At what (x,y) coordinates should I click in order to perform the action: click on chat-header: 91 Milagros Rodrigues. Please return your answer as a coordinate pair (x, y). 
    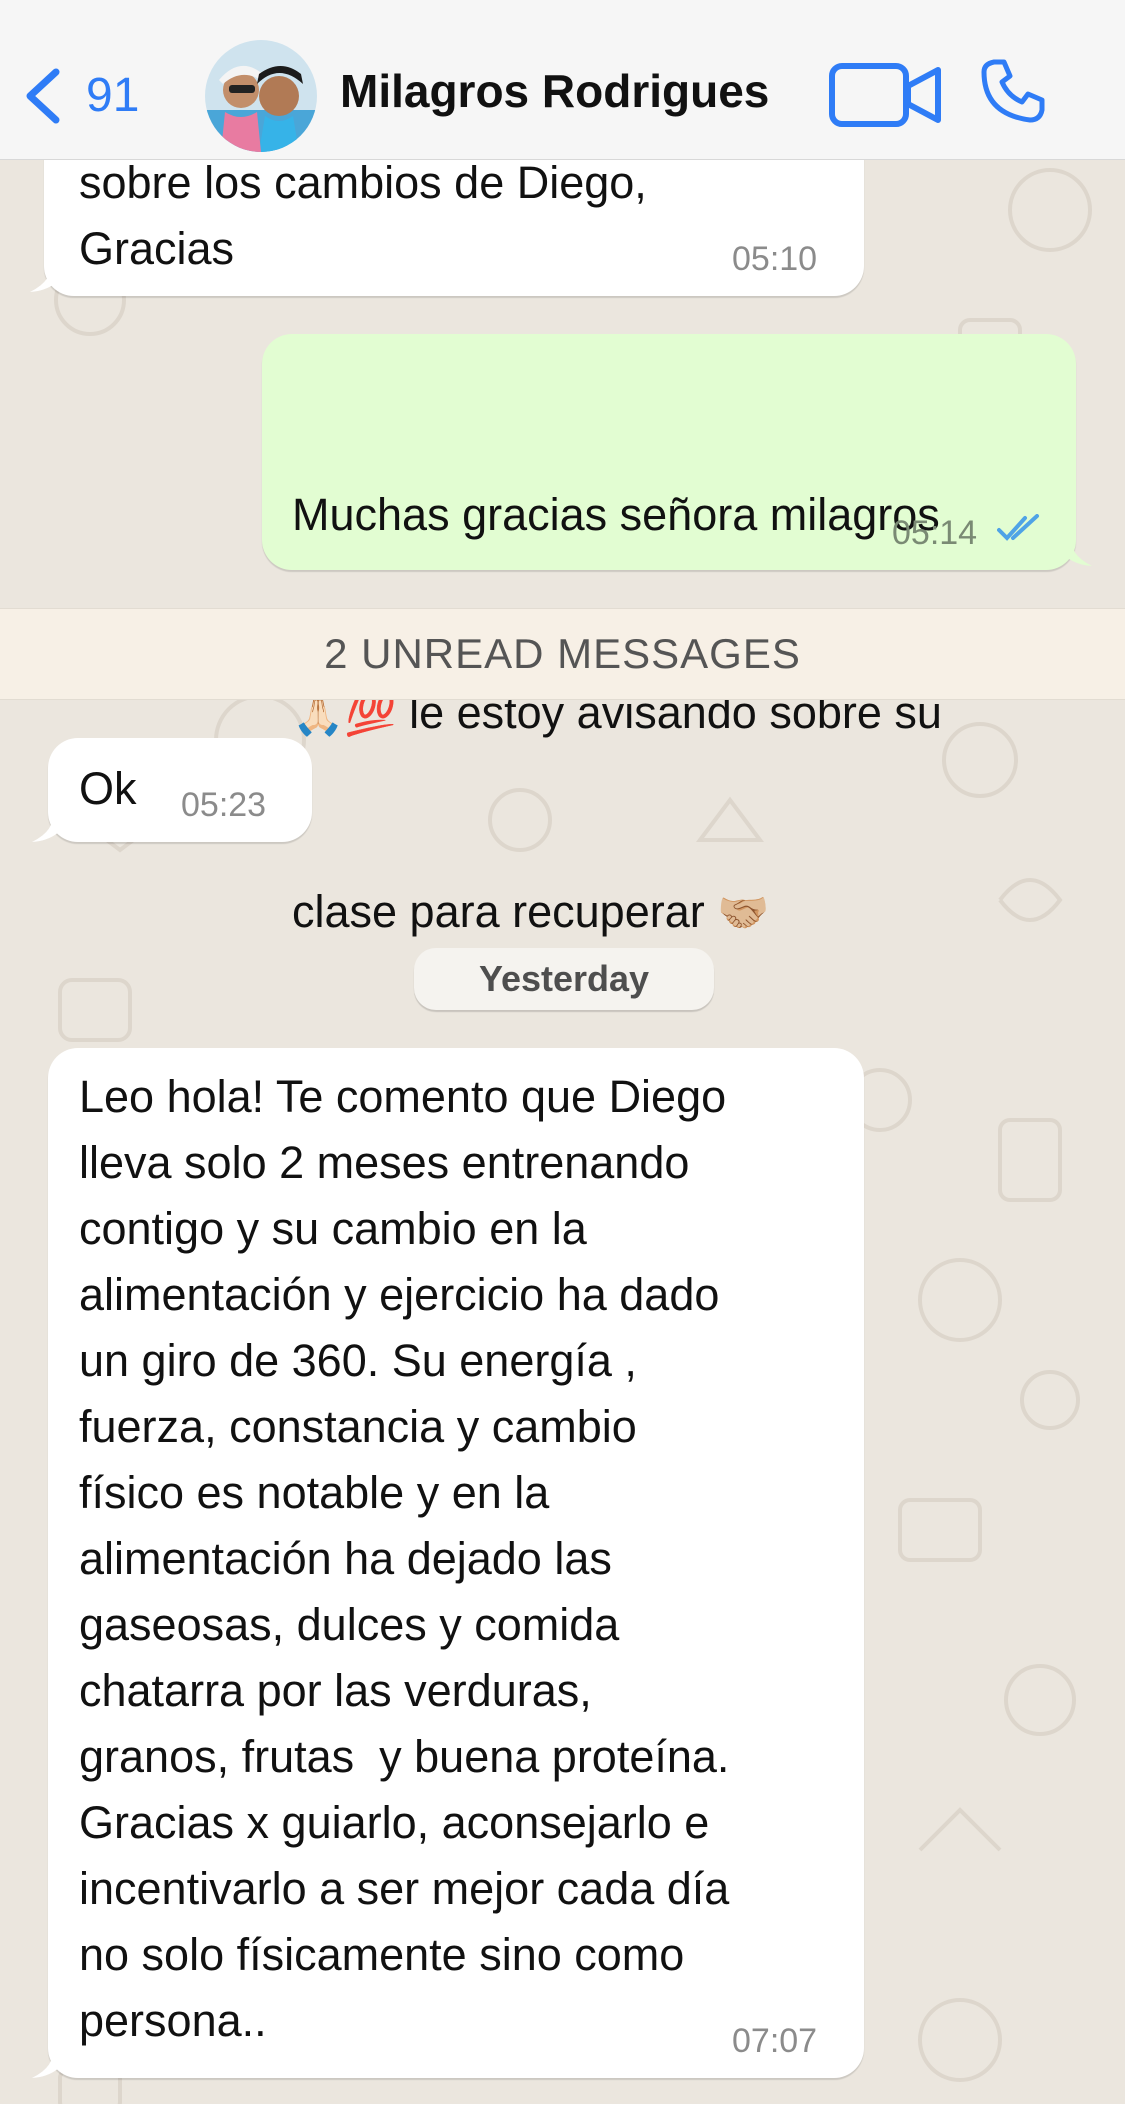
    Looking at the image, I should click on (562, 80).